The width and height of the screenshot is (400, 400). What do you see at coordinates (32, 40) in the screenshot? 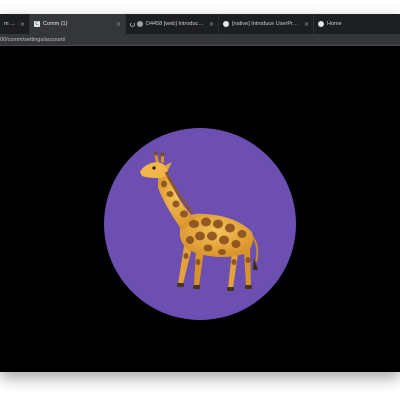
I see `url-text: 00/comm/settings/account/` at bounding box center [32, 40].